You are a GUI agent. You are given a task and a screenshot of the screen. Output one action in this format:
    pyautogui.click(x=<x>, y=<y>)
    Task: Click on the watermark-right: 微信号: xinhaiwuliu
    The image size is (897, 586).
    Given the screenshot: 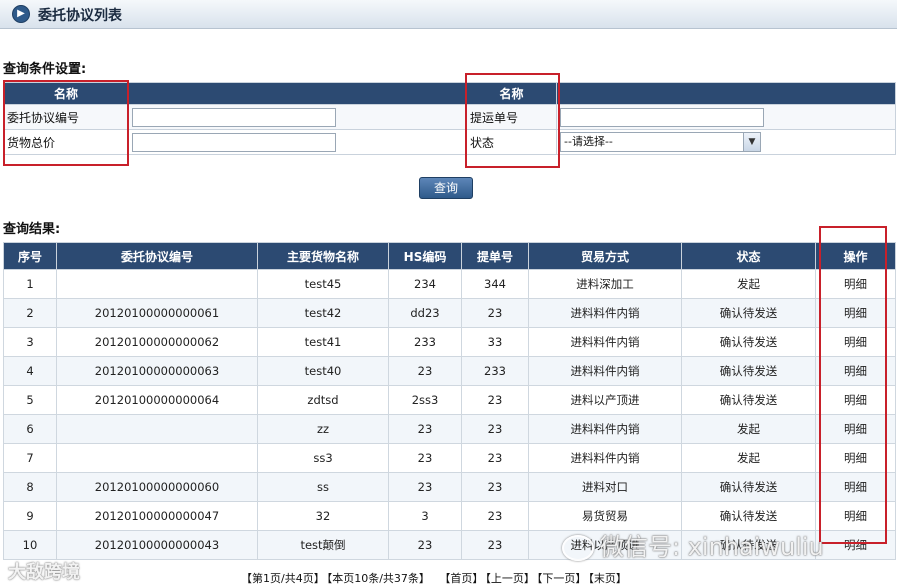 What is the action you would take?
    pyautogui.click(x=693, y=544)
    